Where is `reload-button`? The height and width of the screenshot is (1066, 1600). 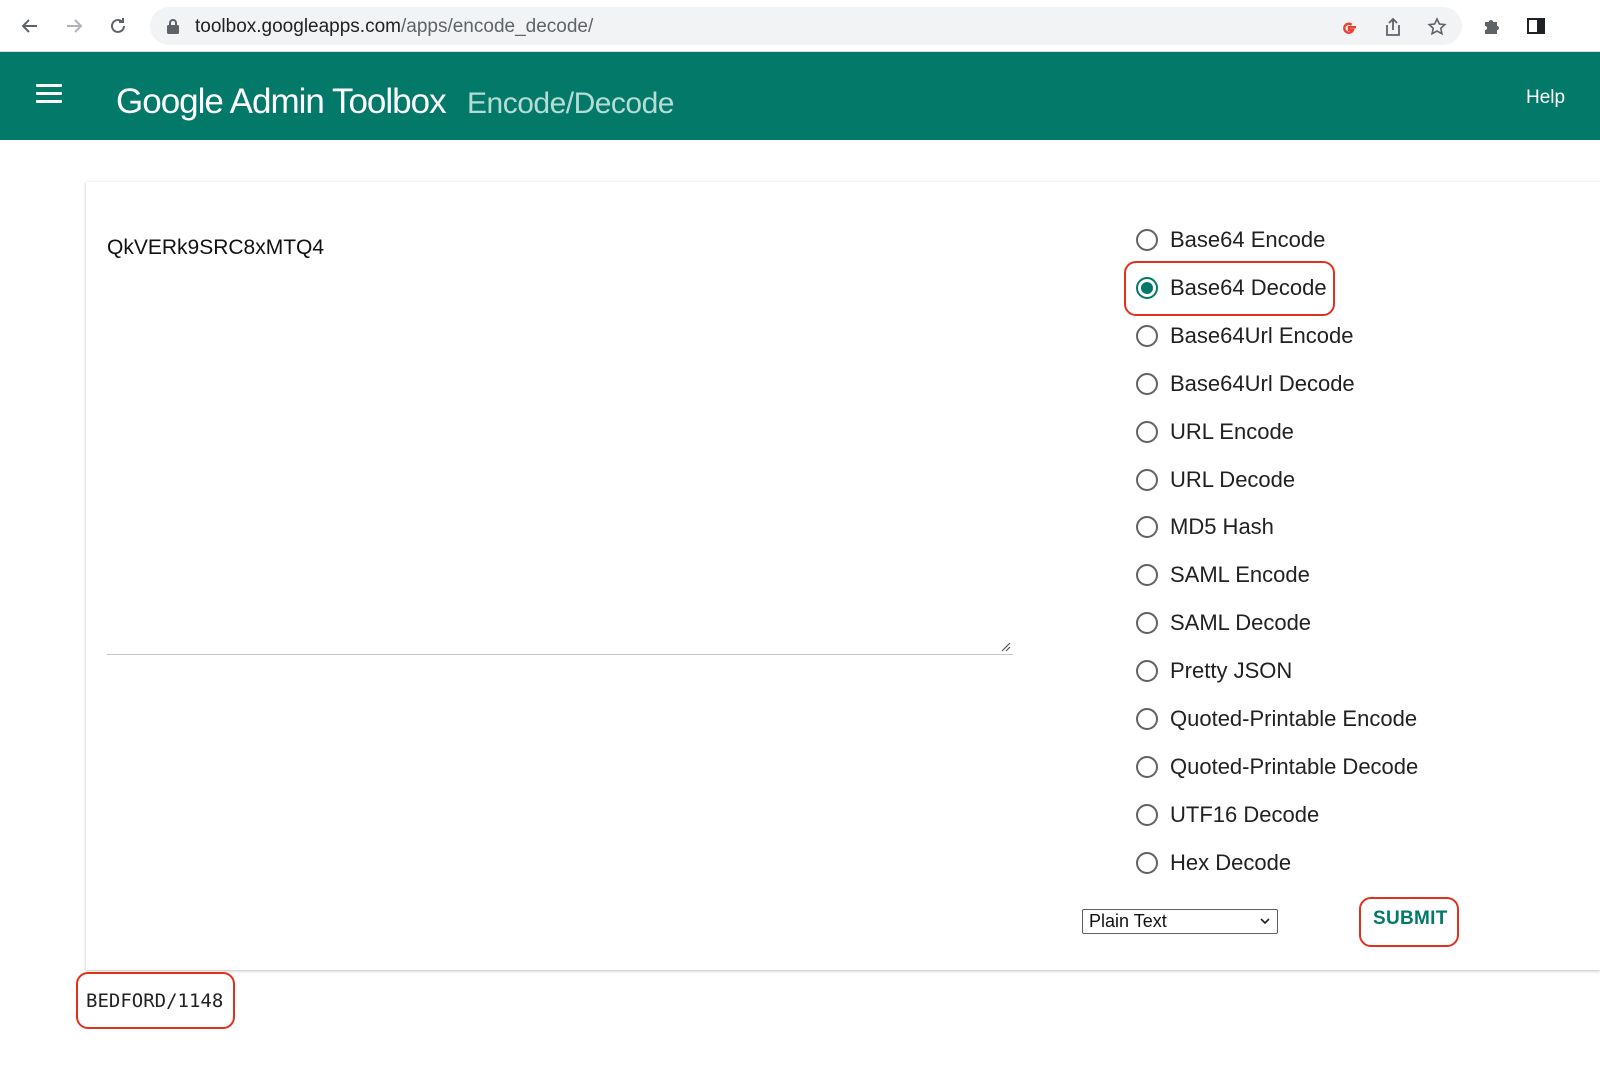 reload-button is located at coordinates (118, 26).